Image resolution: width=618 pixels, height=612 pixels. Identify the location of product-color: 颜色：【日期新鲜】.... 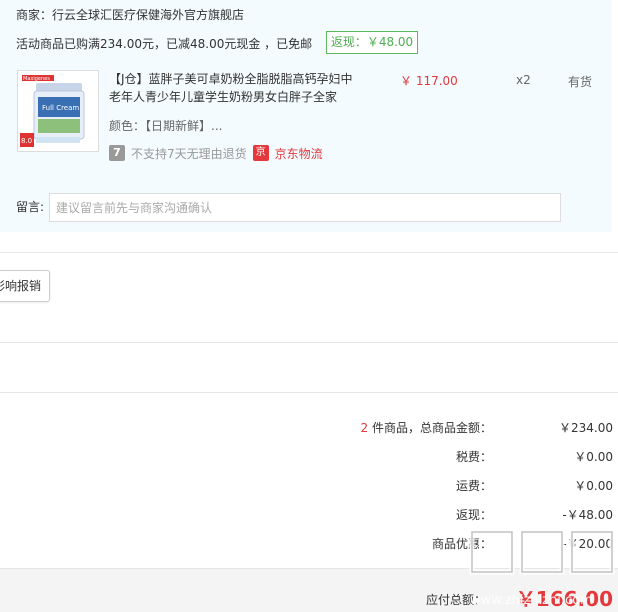
(166, 126).